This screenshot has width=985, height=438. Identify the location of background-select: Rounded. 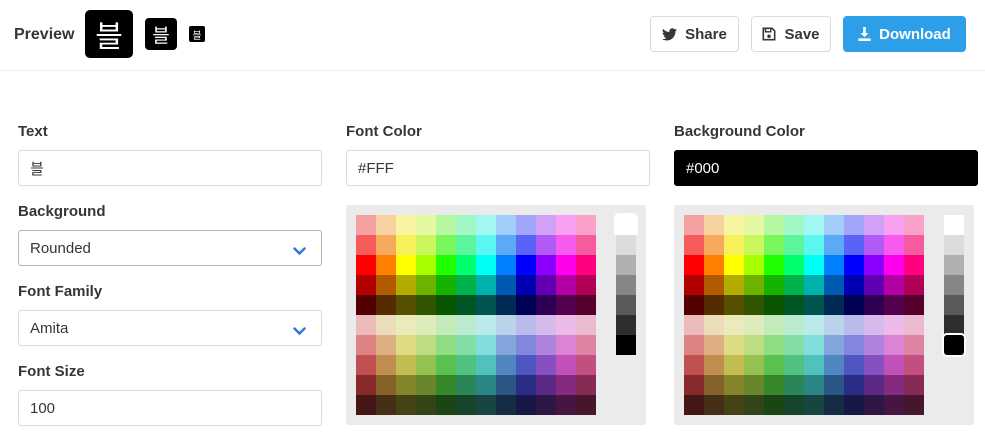
(170, 248).